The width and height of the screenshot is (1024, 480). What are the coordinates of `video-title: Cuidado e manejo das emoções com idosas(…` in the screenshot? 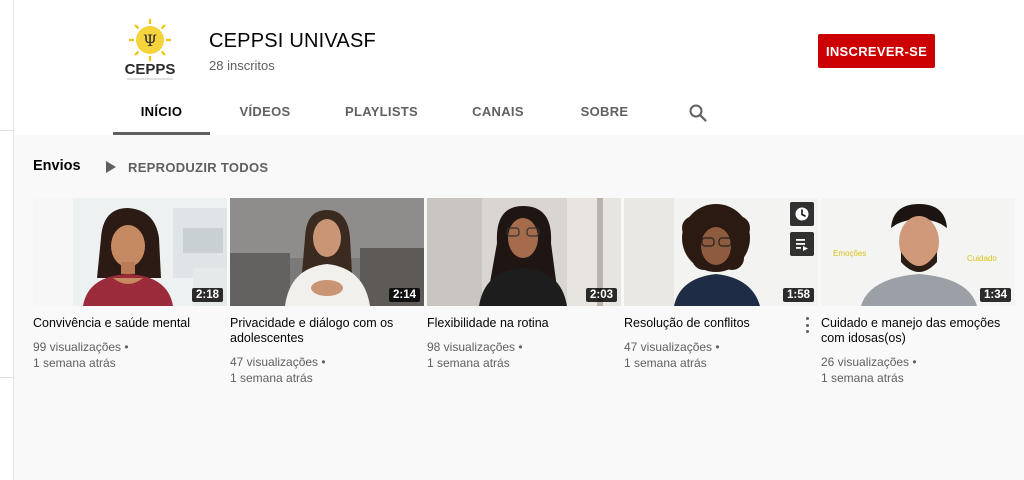 It's located at (918, 331).